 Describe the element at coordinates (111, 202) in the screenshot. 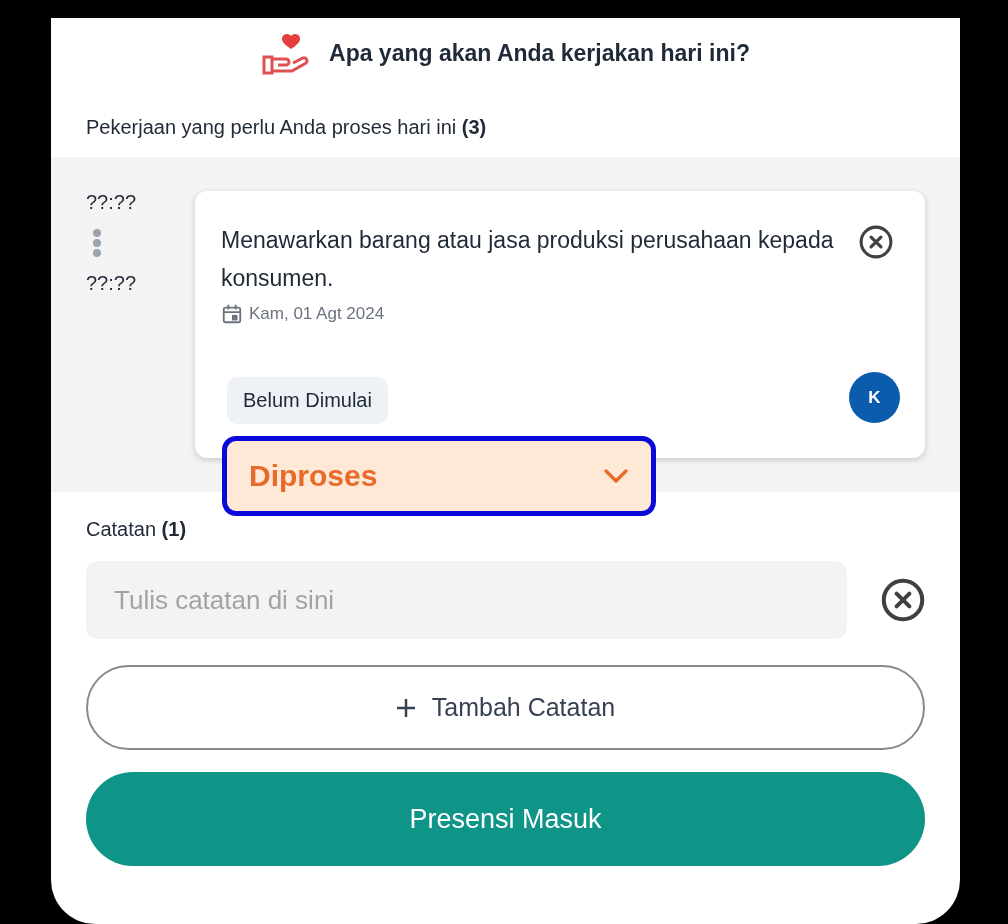

I see `start-time: ??:??` at that location.